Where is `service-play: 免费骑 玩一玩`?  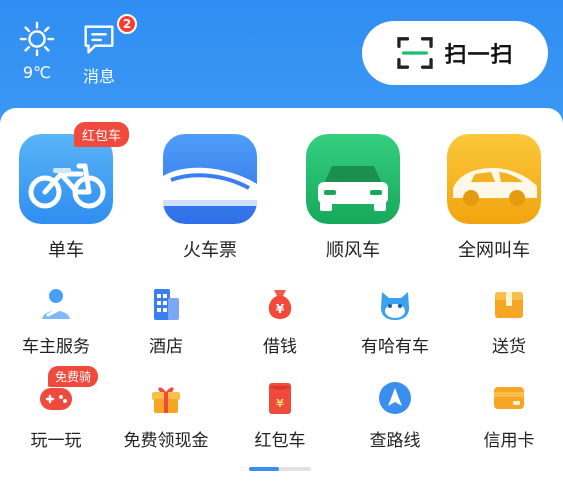
service-play: 免费骑 玩一玩 is located at coordinates (58, 408).